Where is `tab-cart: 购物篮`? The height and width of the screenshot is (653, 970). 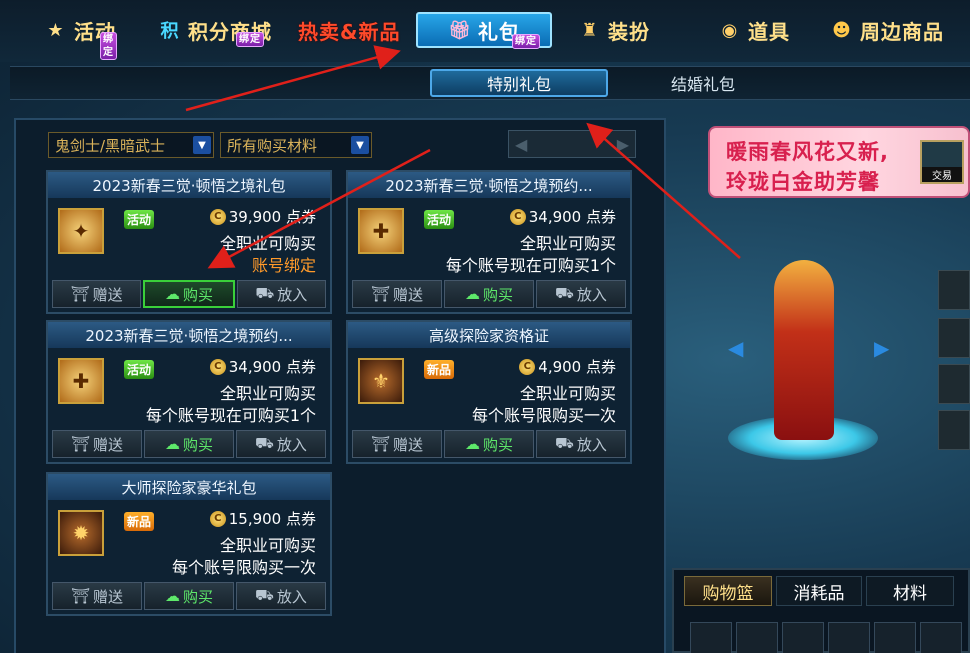 tab-cart: 购物篮 is located at coordinates (728, 591).